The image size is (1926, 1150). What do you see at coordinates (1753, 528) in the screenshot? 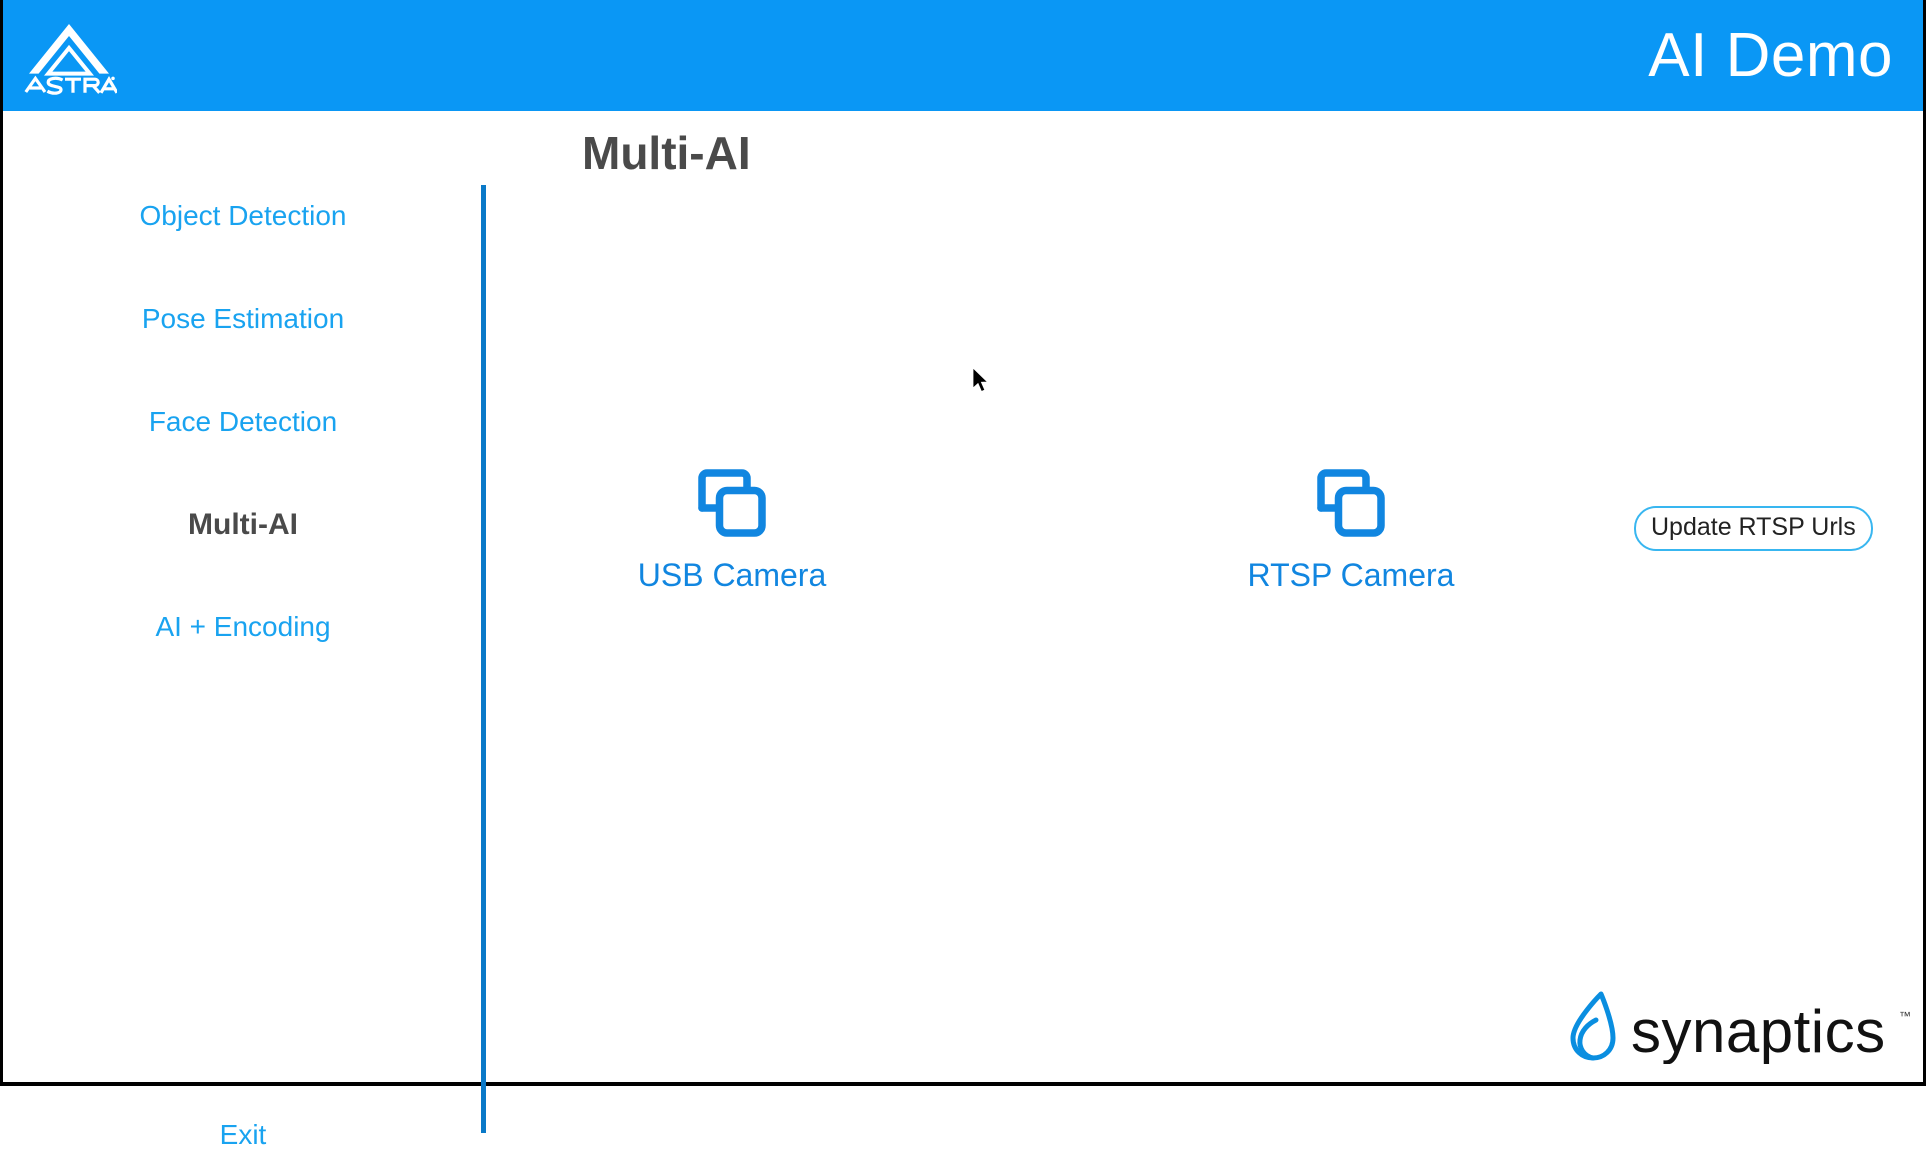
I see `update-rtsp-urls-button: Update RTSP Urls` at bounding box center [1753, 528].